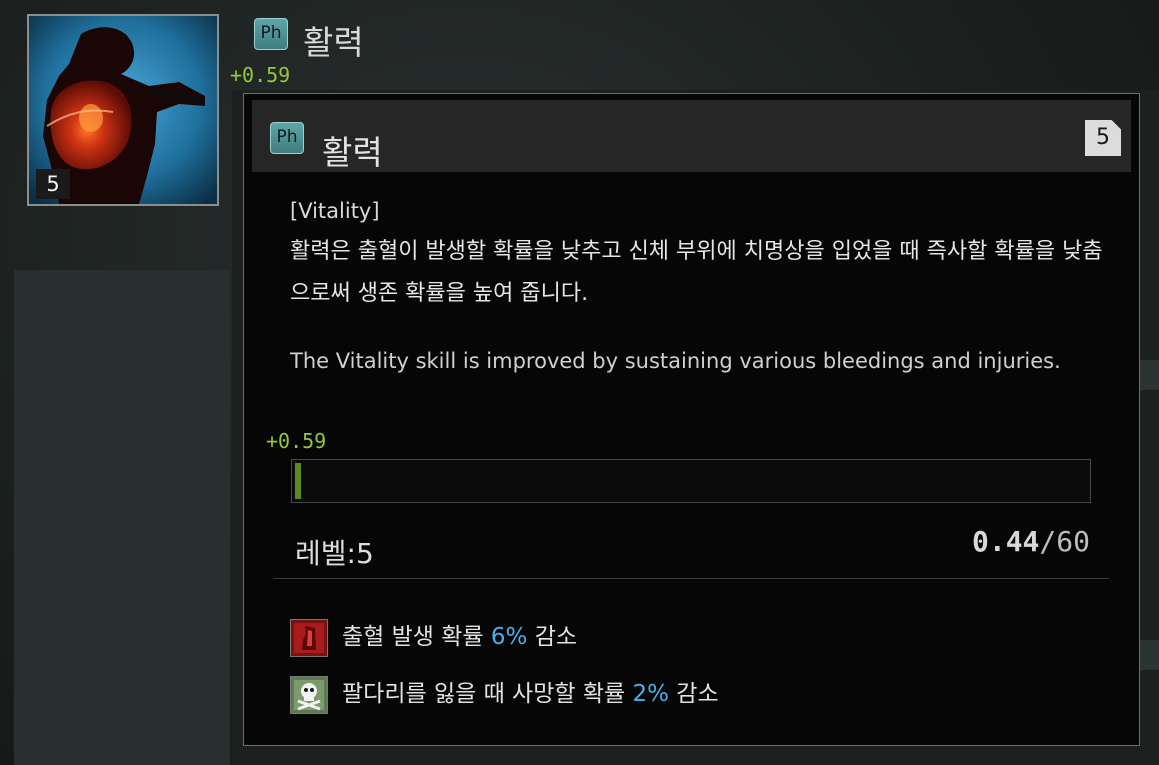 The height and width of the screenshot is (765, 1159). I want to click on tooltip-header: Ph 활력 5, so click(691, 136).